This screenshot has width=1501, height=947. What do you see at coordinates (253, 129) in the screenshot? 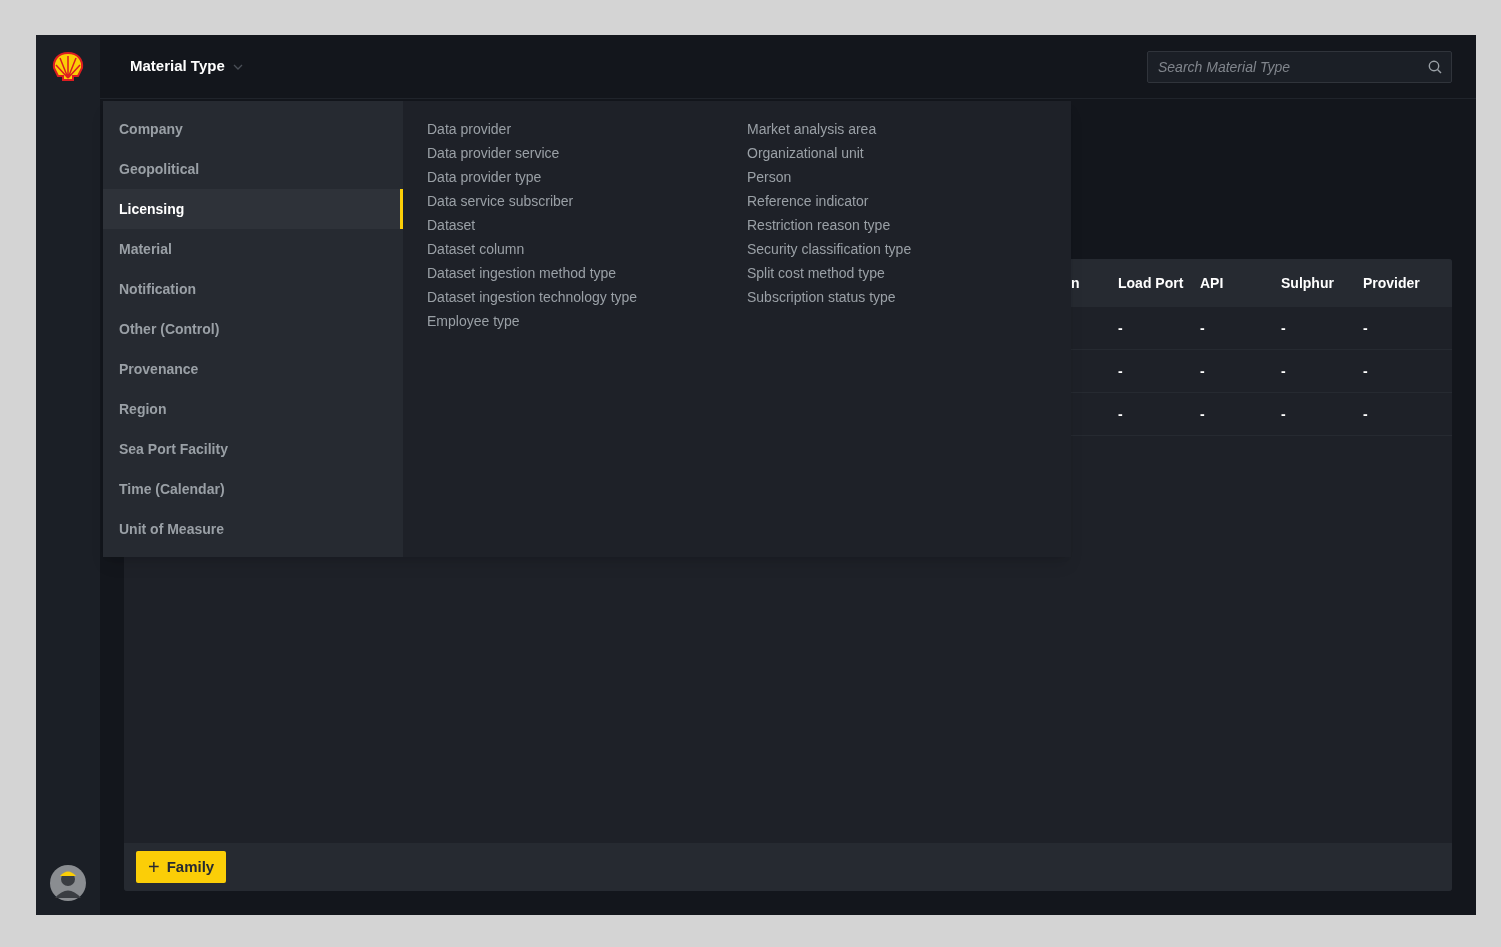
I see `category-item: Company` at bounding box center [253, 129].